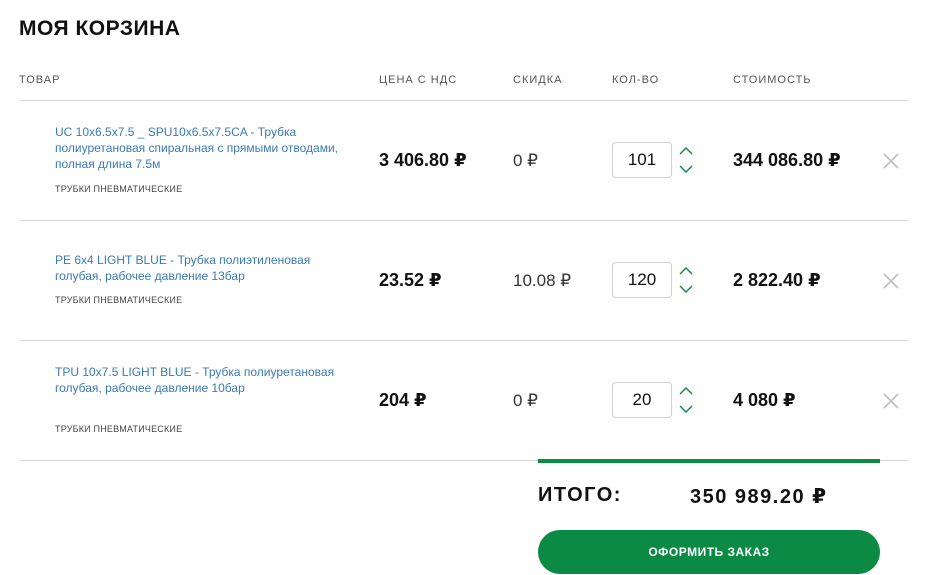 The width and height of the screenshot is (940, 575). Describe the element at coordinates (423, 160) in the screenshot. I see `product-price: 3 406.80 ₽` at that location.